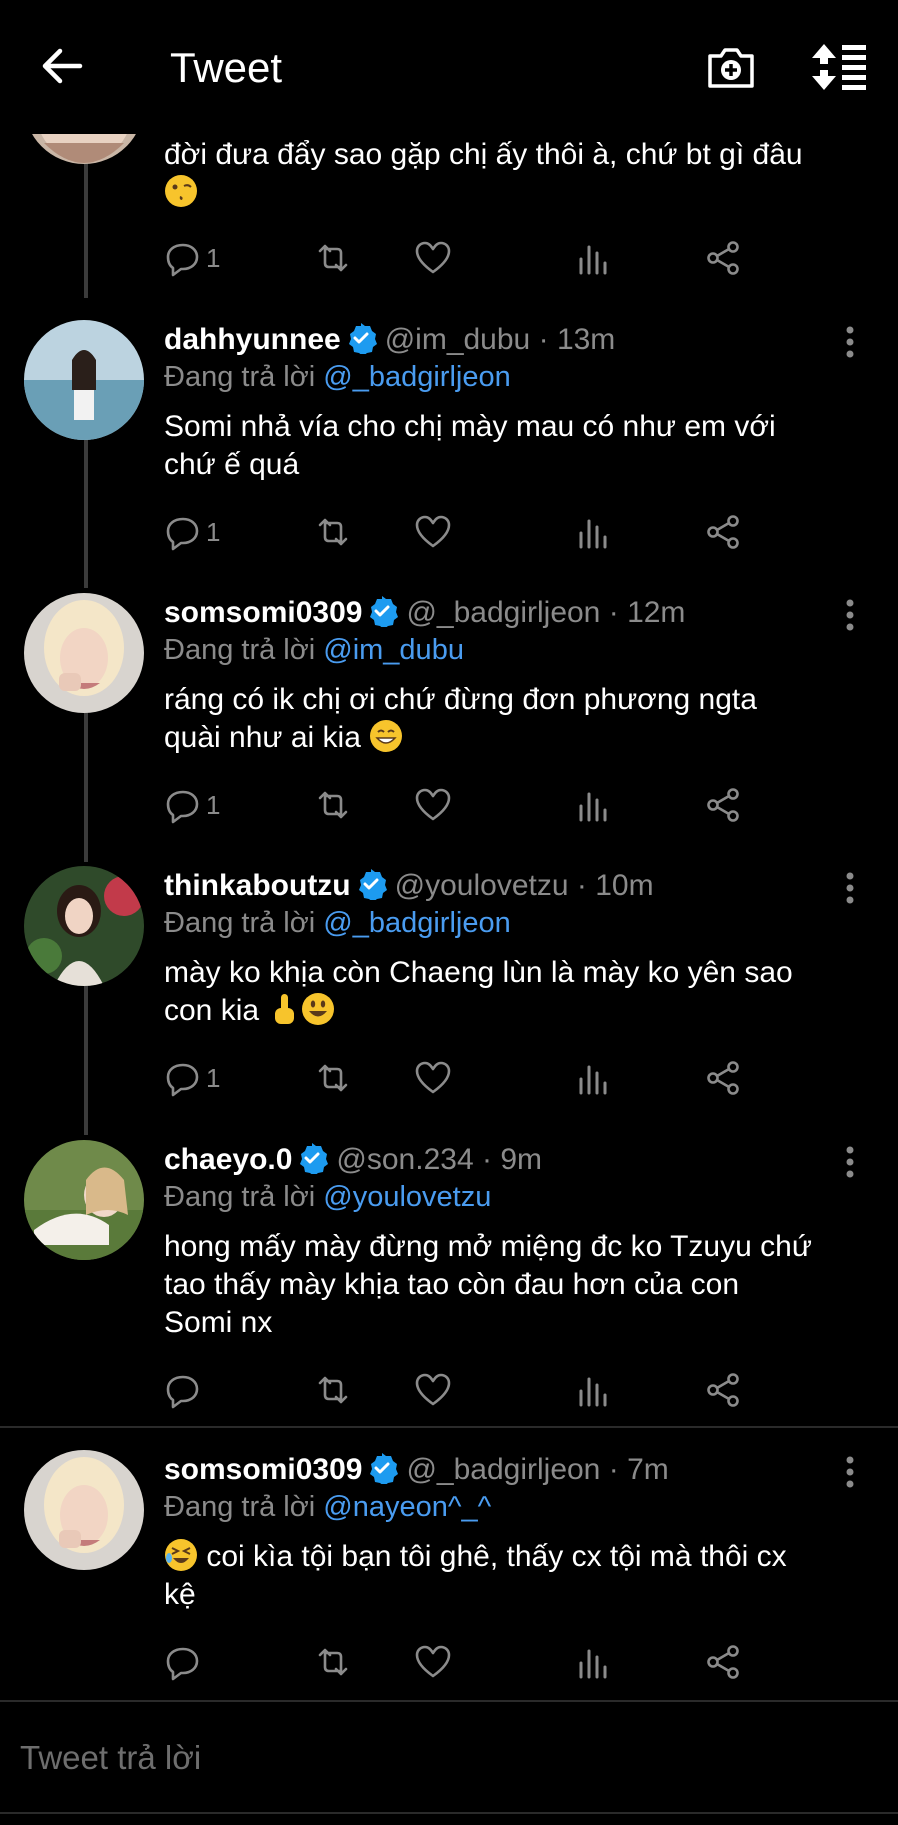  Describe the element at coordinates (110, 1758) in the screenshot. I see `reply-input: Tweet trả lời` at that location.